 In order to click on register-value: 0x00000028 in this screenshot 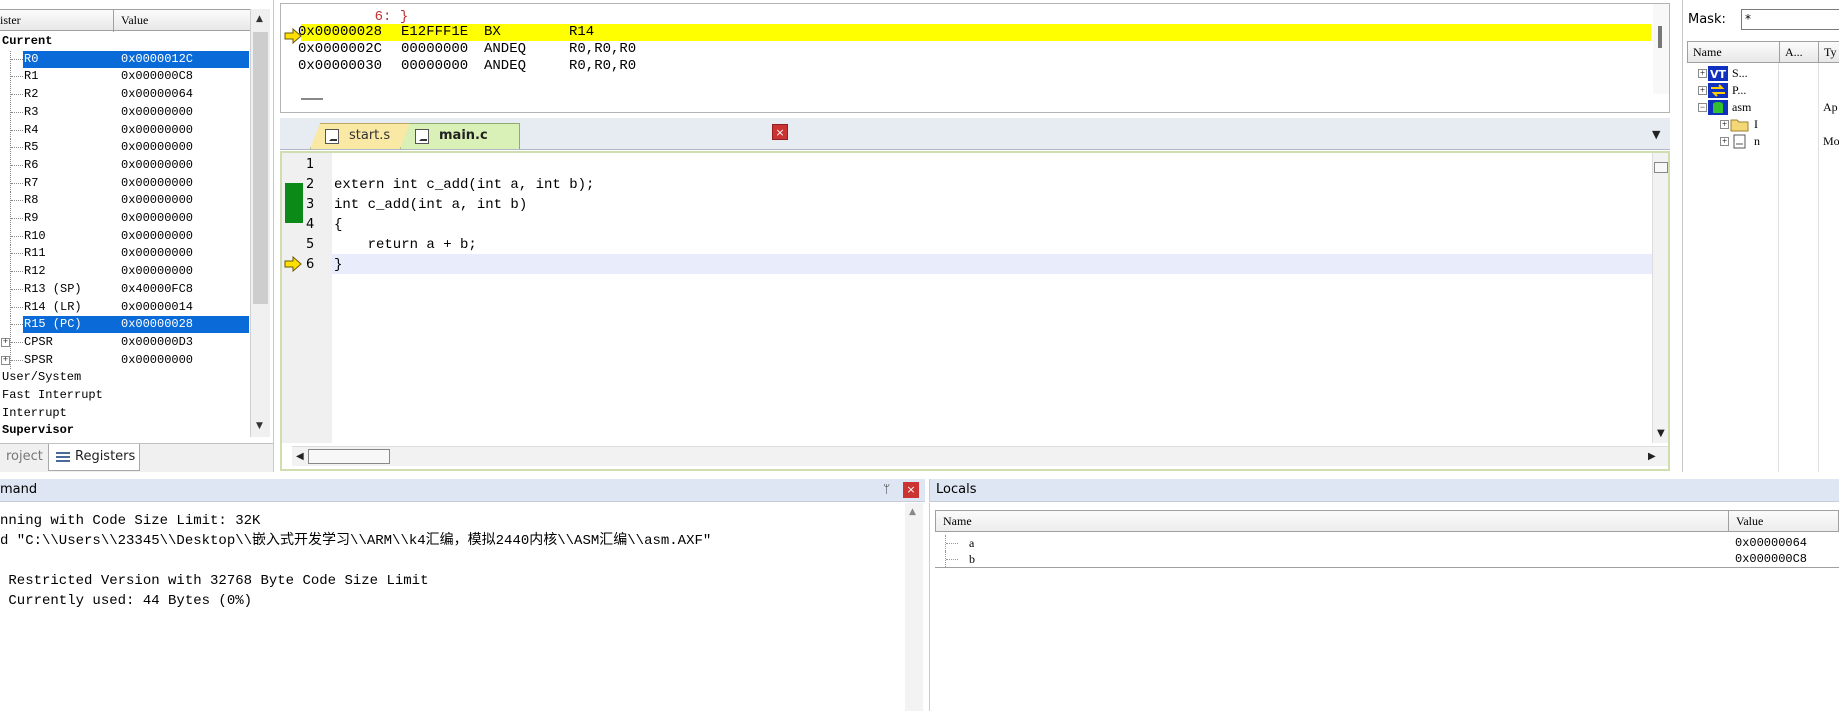, I will do `click(157, 324)`.